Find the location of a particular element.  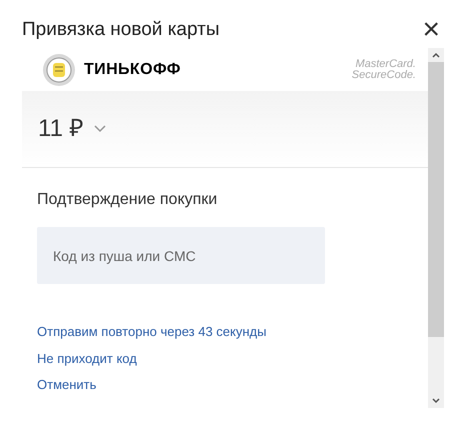

close-button: × is located at coordinates (431, 30).